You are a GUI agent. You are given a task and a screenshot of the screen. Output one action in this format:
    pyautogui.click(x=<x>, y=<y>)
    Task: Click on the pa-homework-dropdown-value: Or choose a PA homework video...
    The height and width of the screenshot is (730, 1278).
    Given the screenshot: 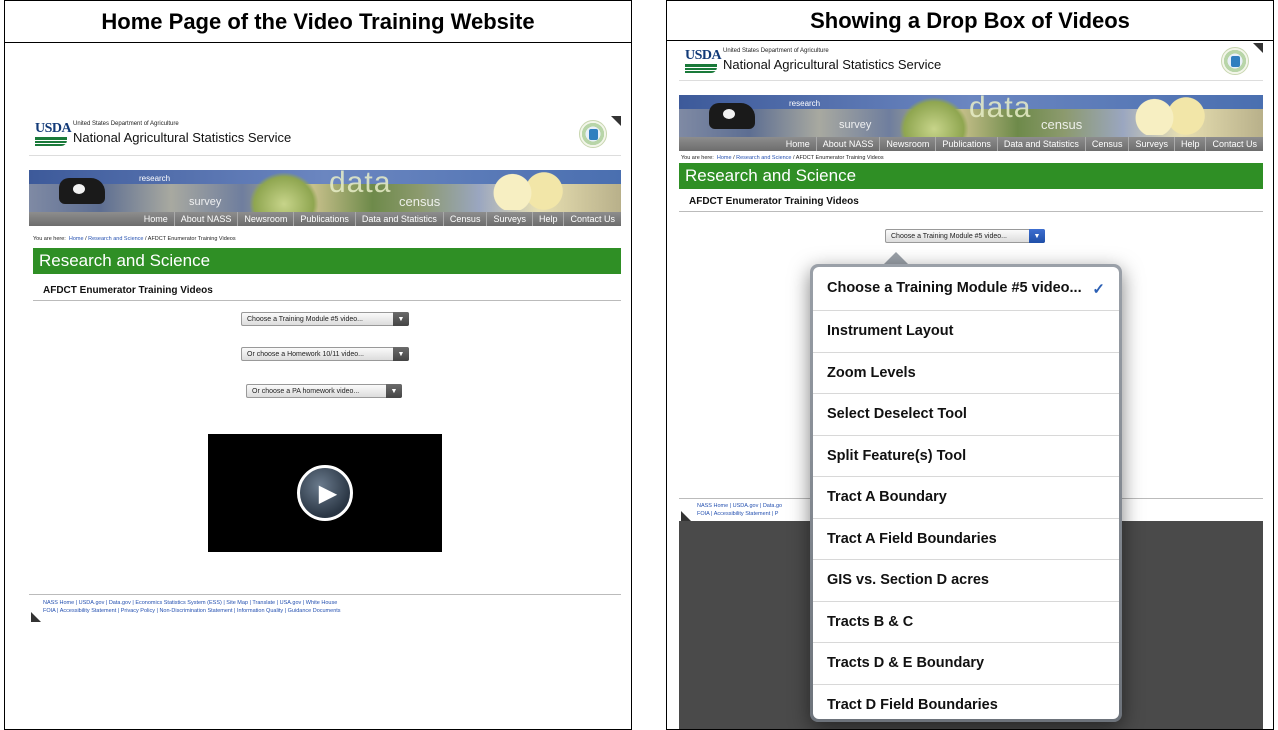 What is the action you would take?
    pyautogui.click(x=306, y=391)
    